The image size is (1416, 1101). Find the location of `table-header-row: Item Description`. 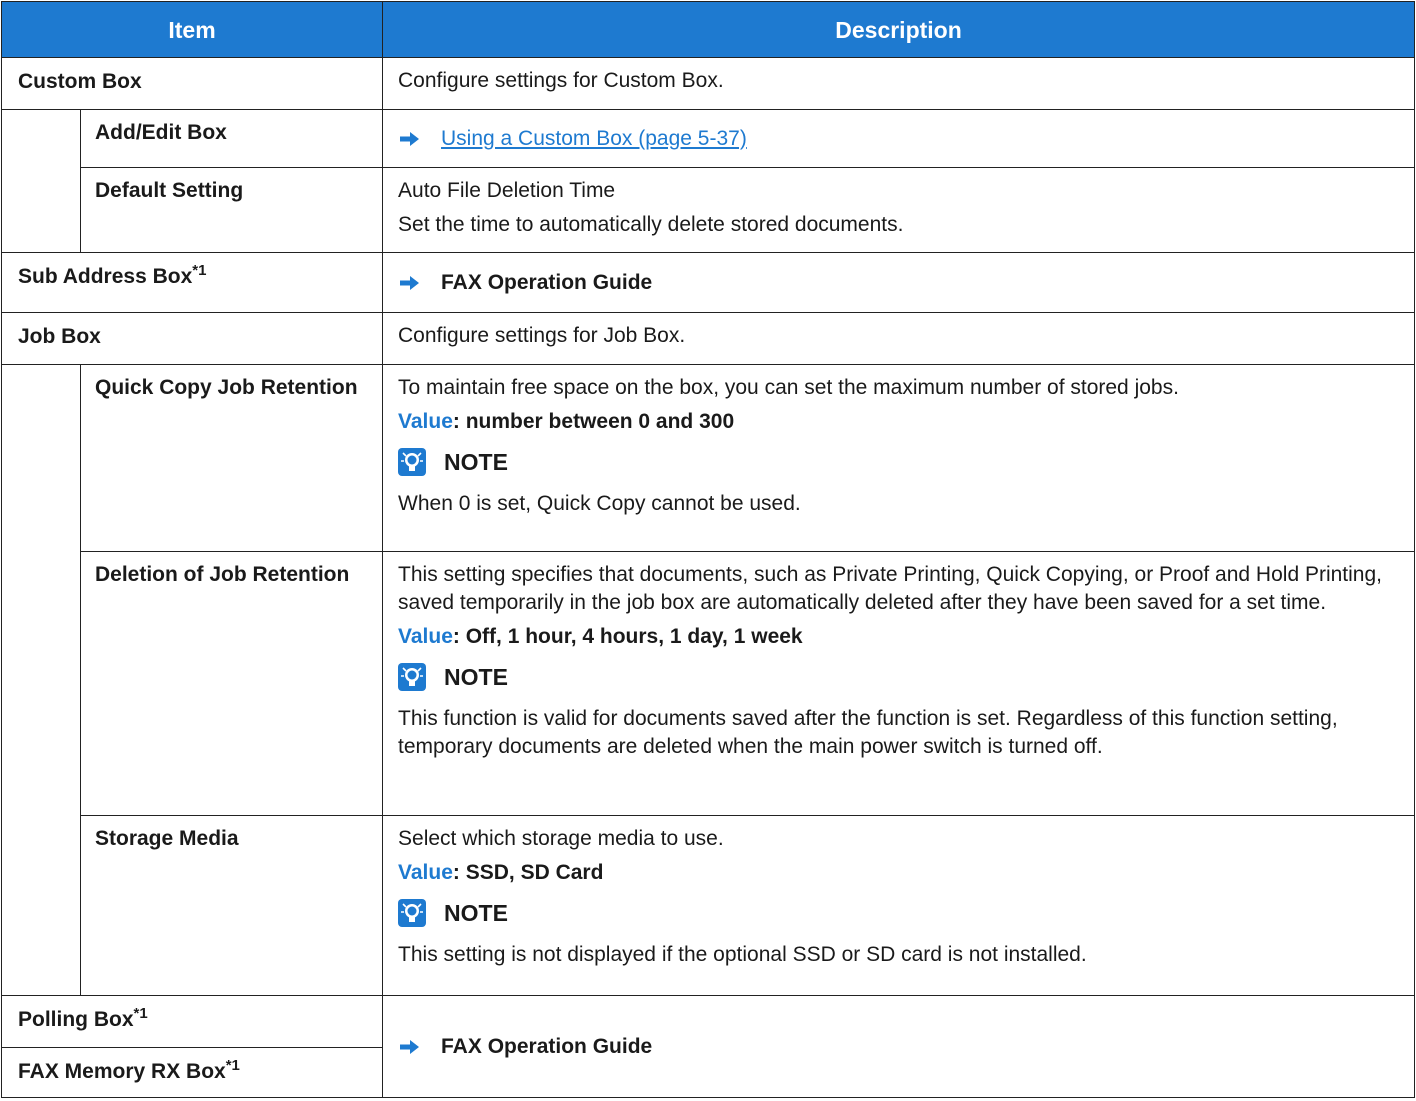

table-header-row: Item Description is located at coordinates (708, 29).